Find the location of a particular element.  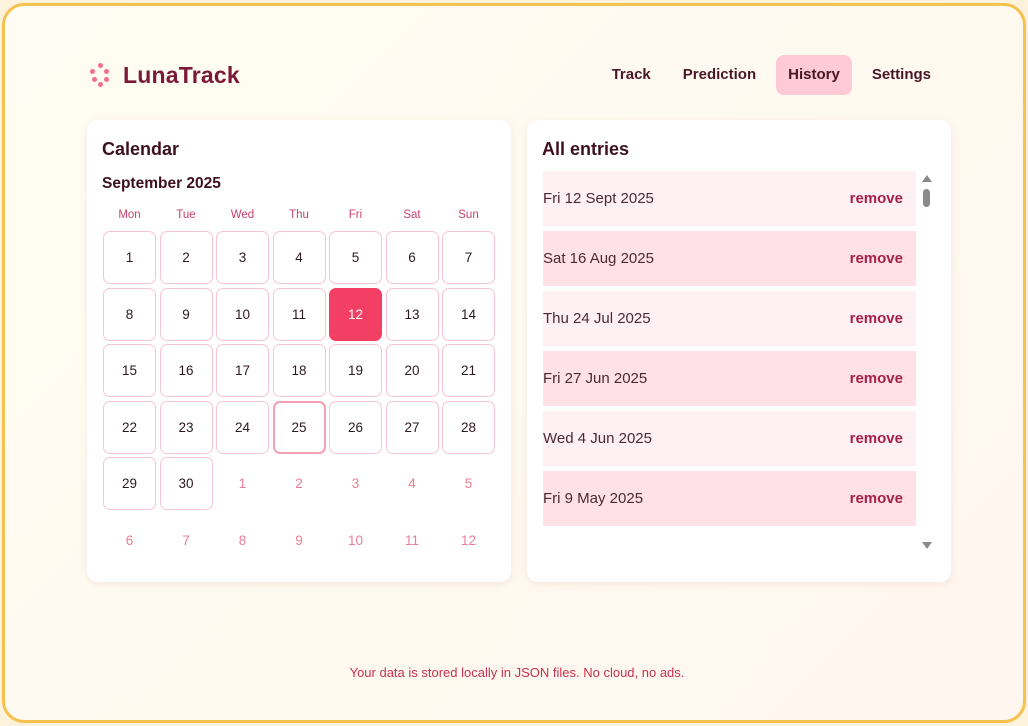

calendar-day-outside-month: 10 is located at coordinates (355, 540).